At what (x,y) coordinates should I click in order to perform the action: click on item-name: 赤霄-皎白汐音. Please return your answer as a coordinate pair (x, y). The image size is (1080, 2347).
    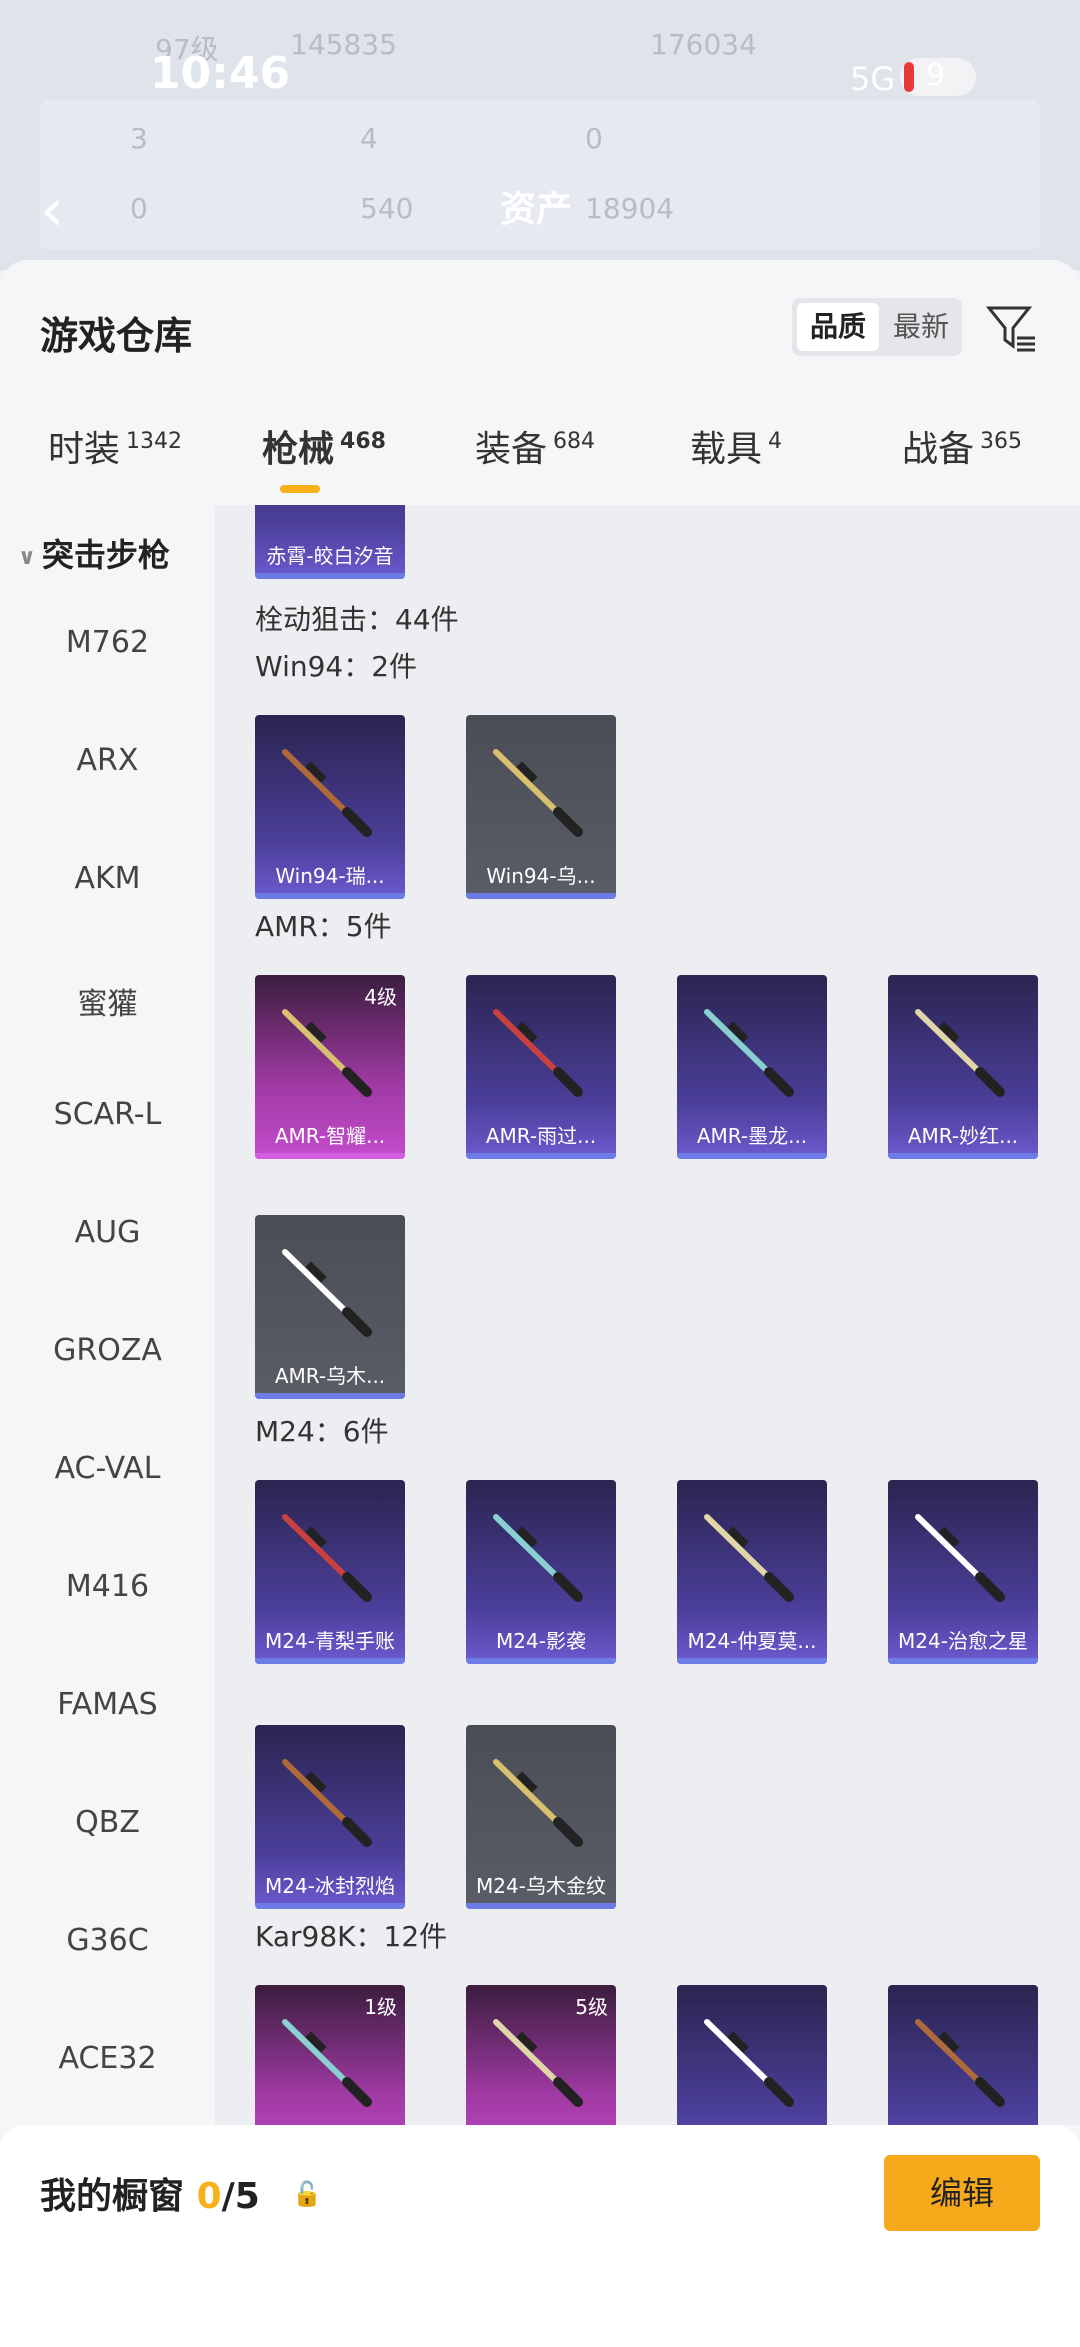
    Looking at the image, I should click on (330, 556).